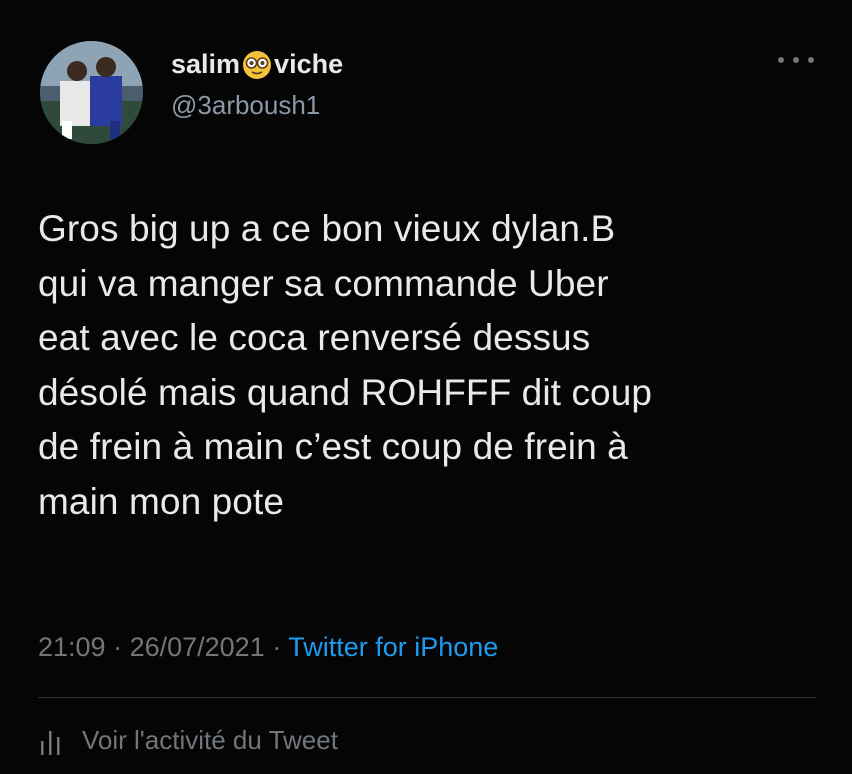 This screenshot has width=852, height=774. I want to click on display-name: salim viche, so click(257, 64).